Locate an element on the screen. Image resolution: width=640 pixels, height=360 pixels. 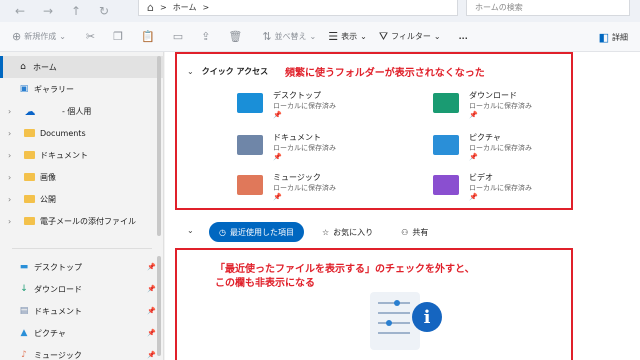
sidebar-item-gallery: ▣ ギャラリー is located at coordinates (82, 89).